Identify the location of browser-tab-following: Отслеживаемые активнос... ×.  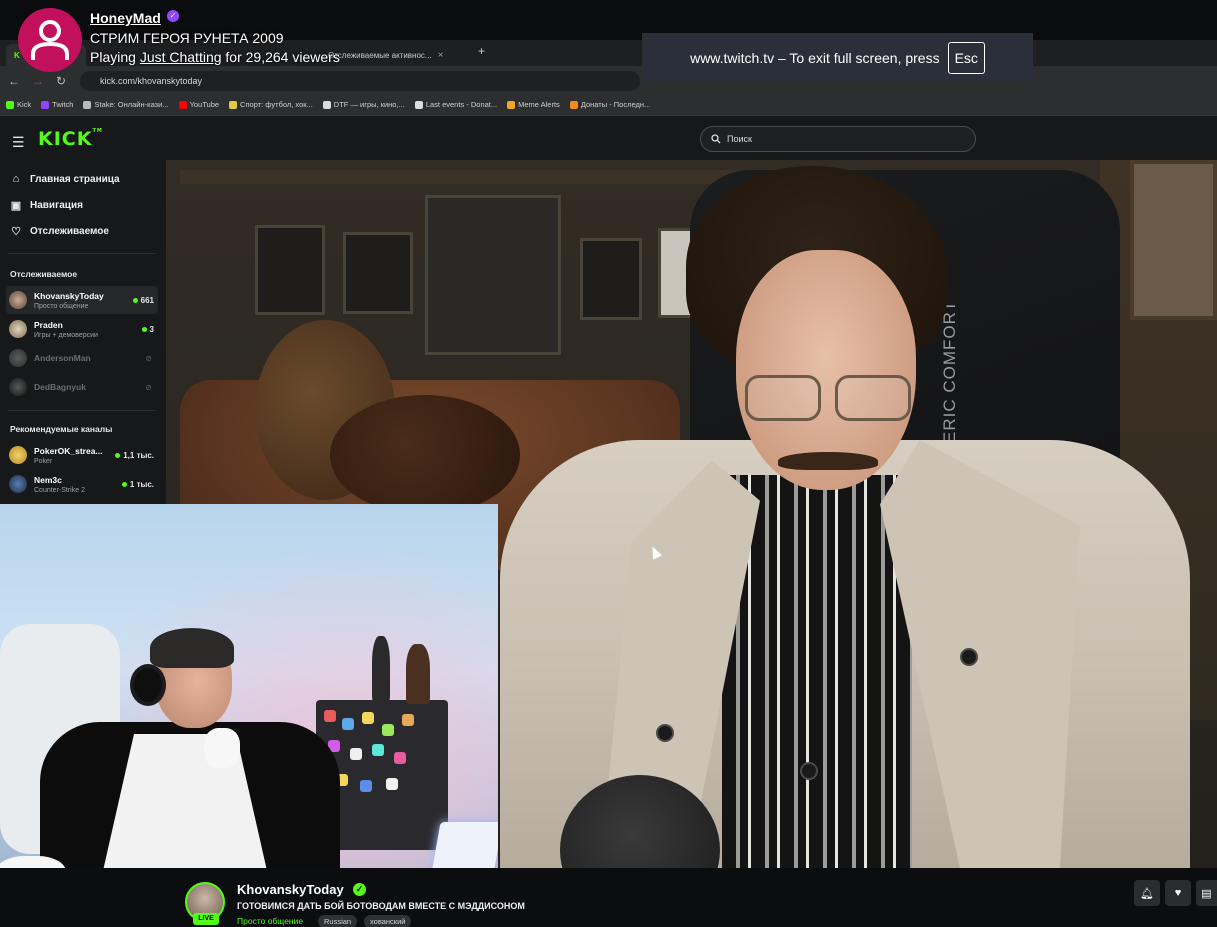
(395, 55).